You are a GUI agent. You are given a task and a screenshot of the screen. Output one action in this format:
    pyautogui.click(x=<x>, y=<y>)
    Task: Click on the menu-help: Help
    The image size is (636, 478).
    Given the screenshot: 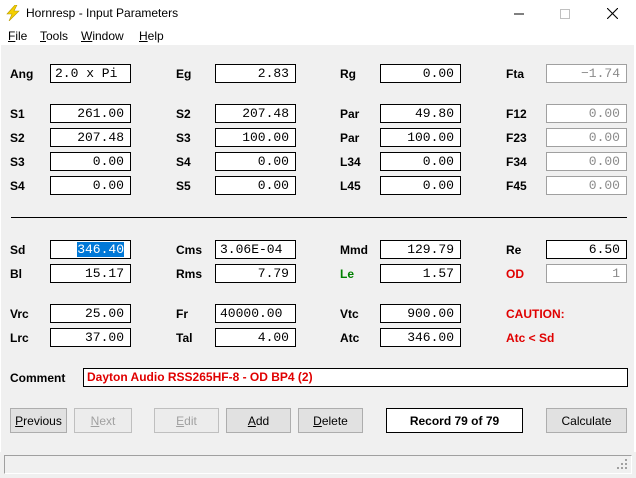 What is the action you would take?
    pyautogui.click(x=151, y=36)
    